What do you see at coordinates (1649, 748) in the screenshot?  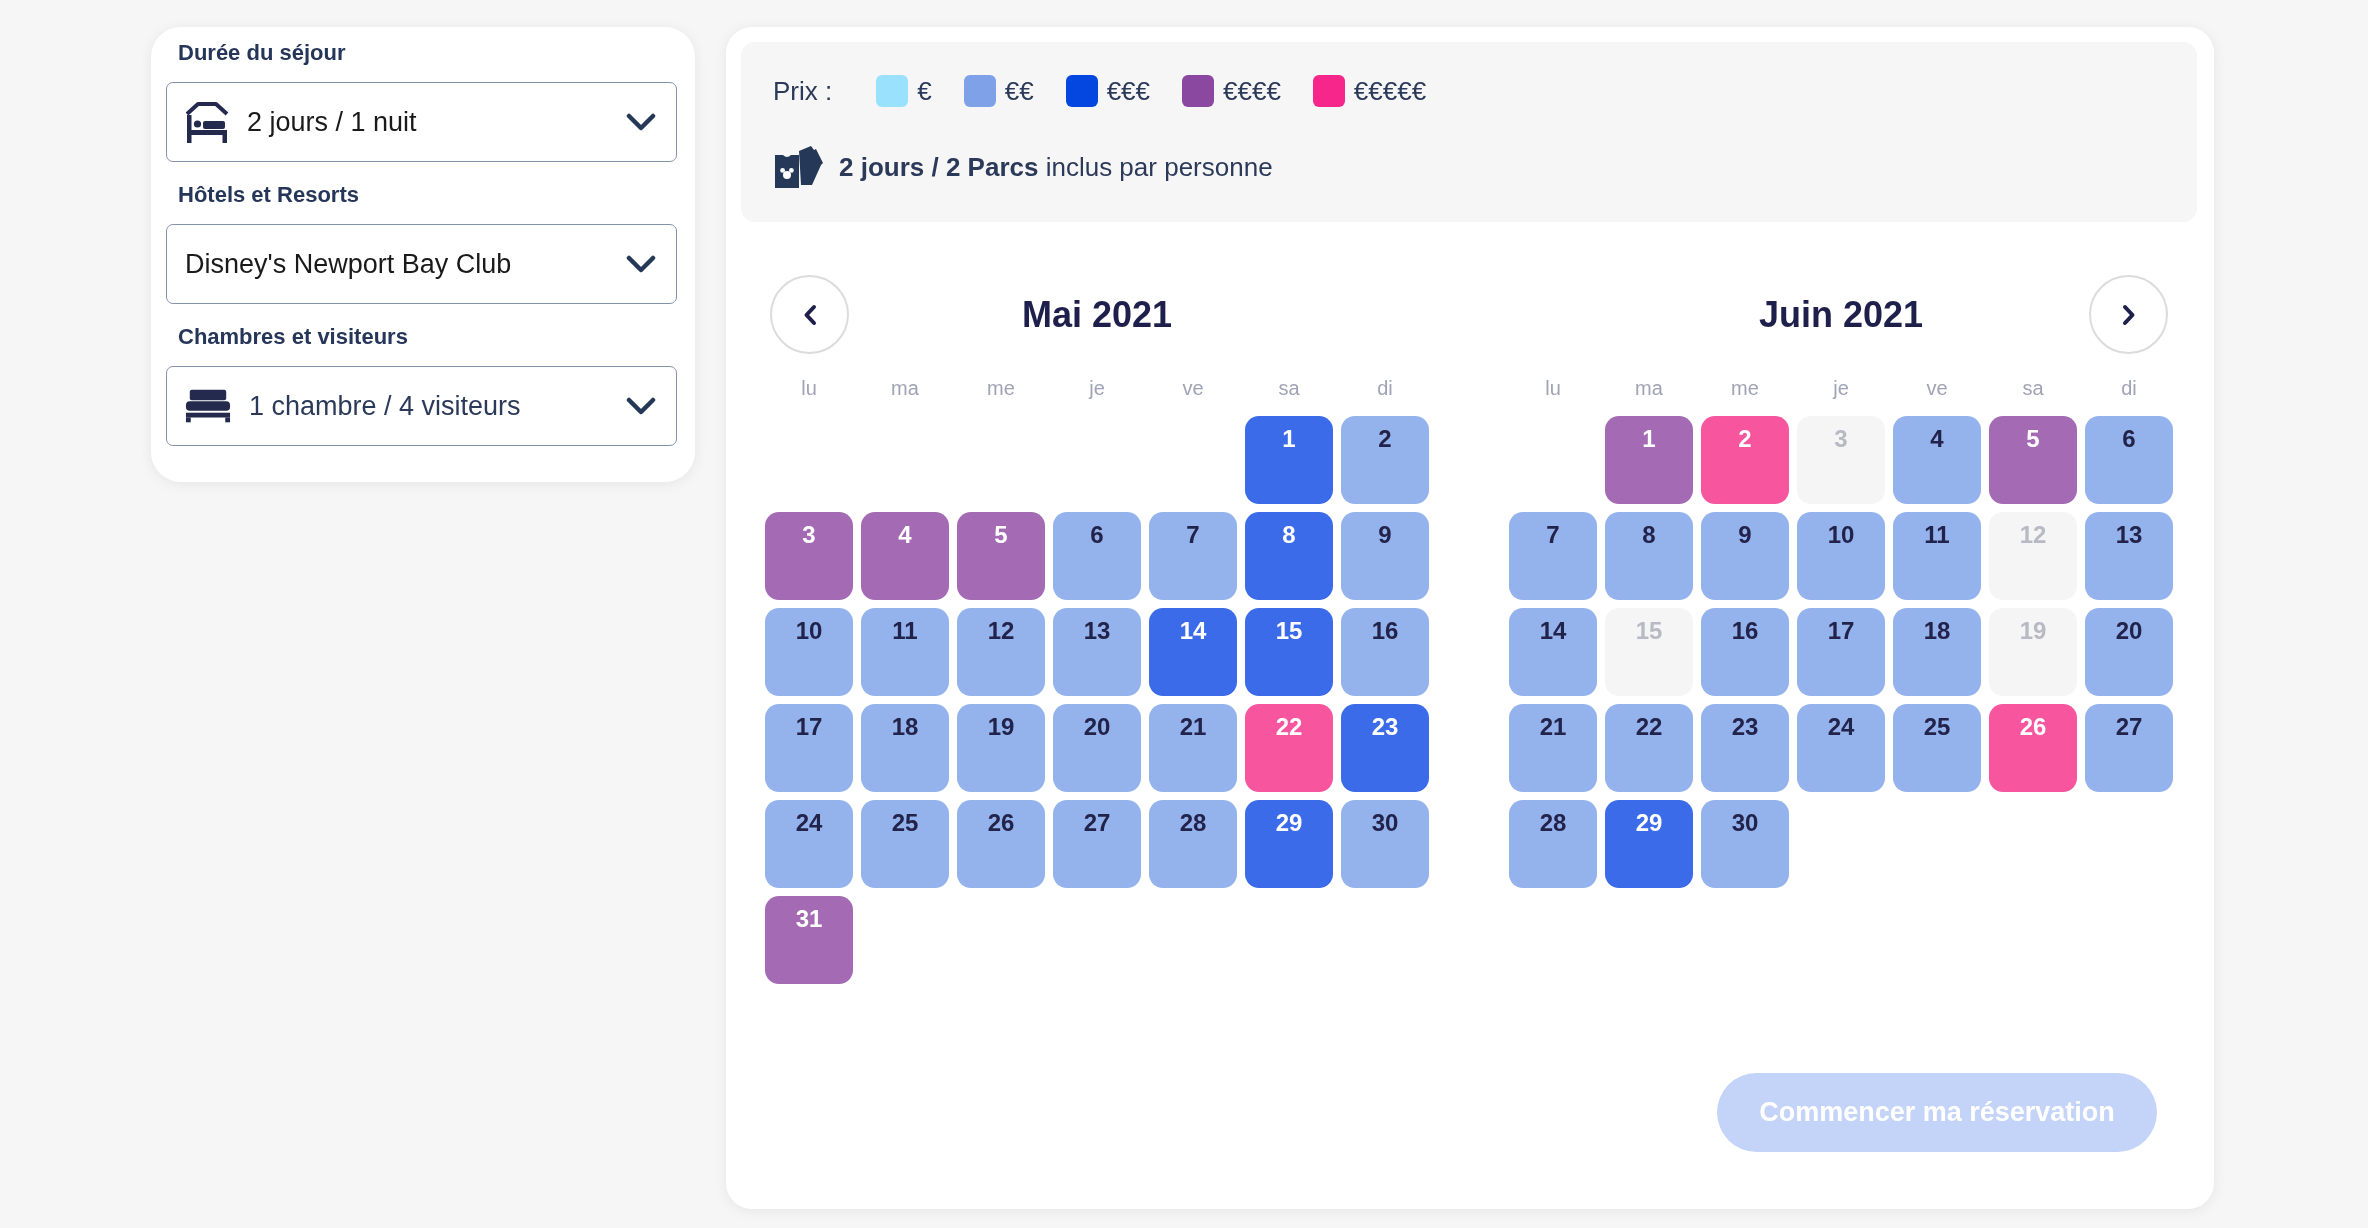 I see `date-button: 22` at bounding box center [1649, 748].